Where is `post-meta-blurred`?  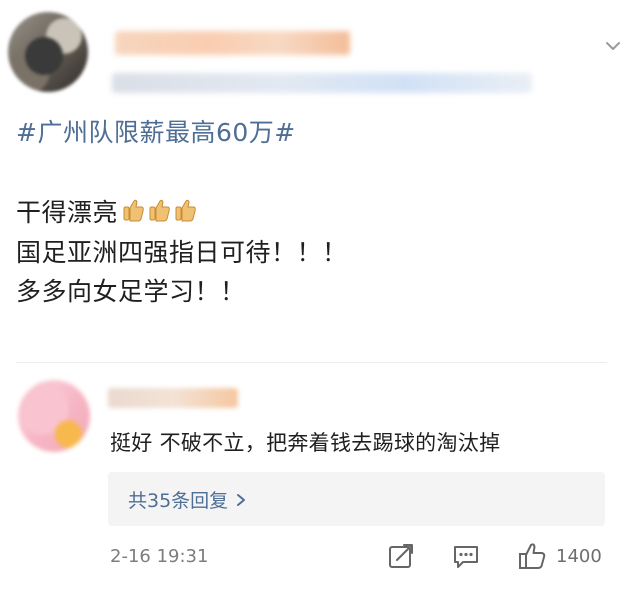
post-meta-blurred is located at coordinates (322, 83).